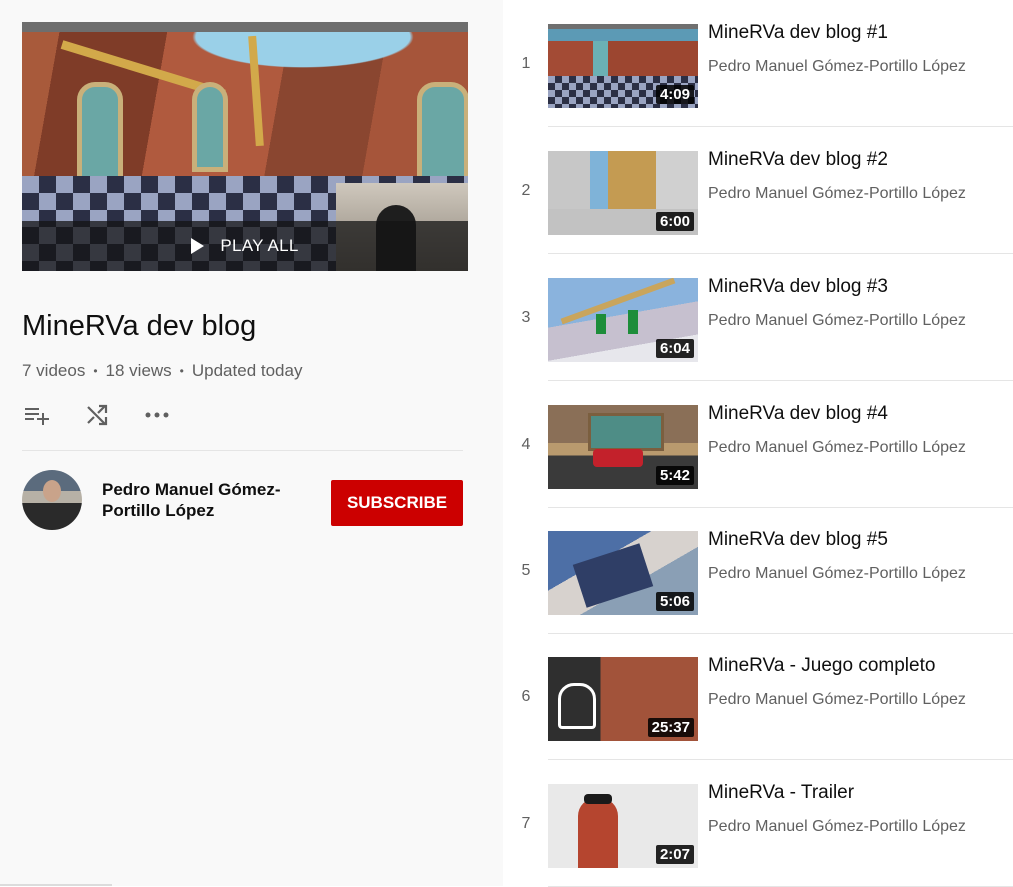  What do you see at coordinates (526, 696) in the screenshot?
I see `video-index: 6` at bounding box center [526, 696].